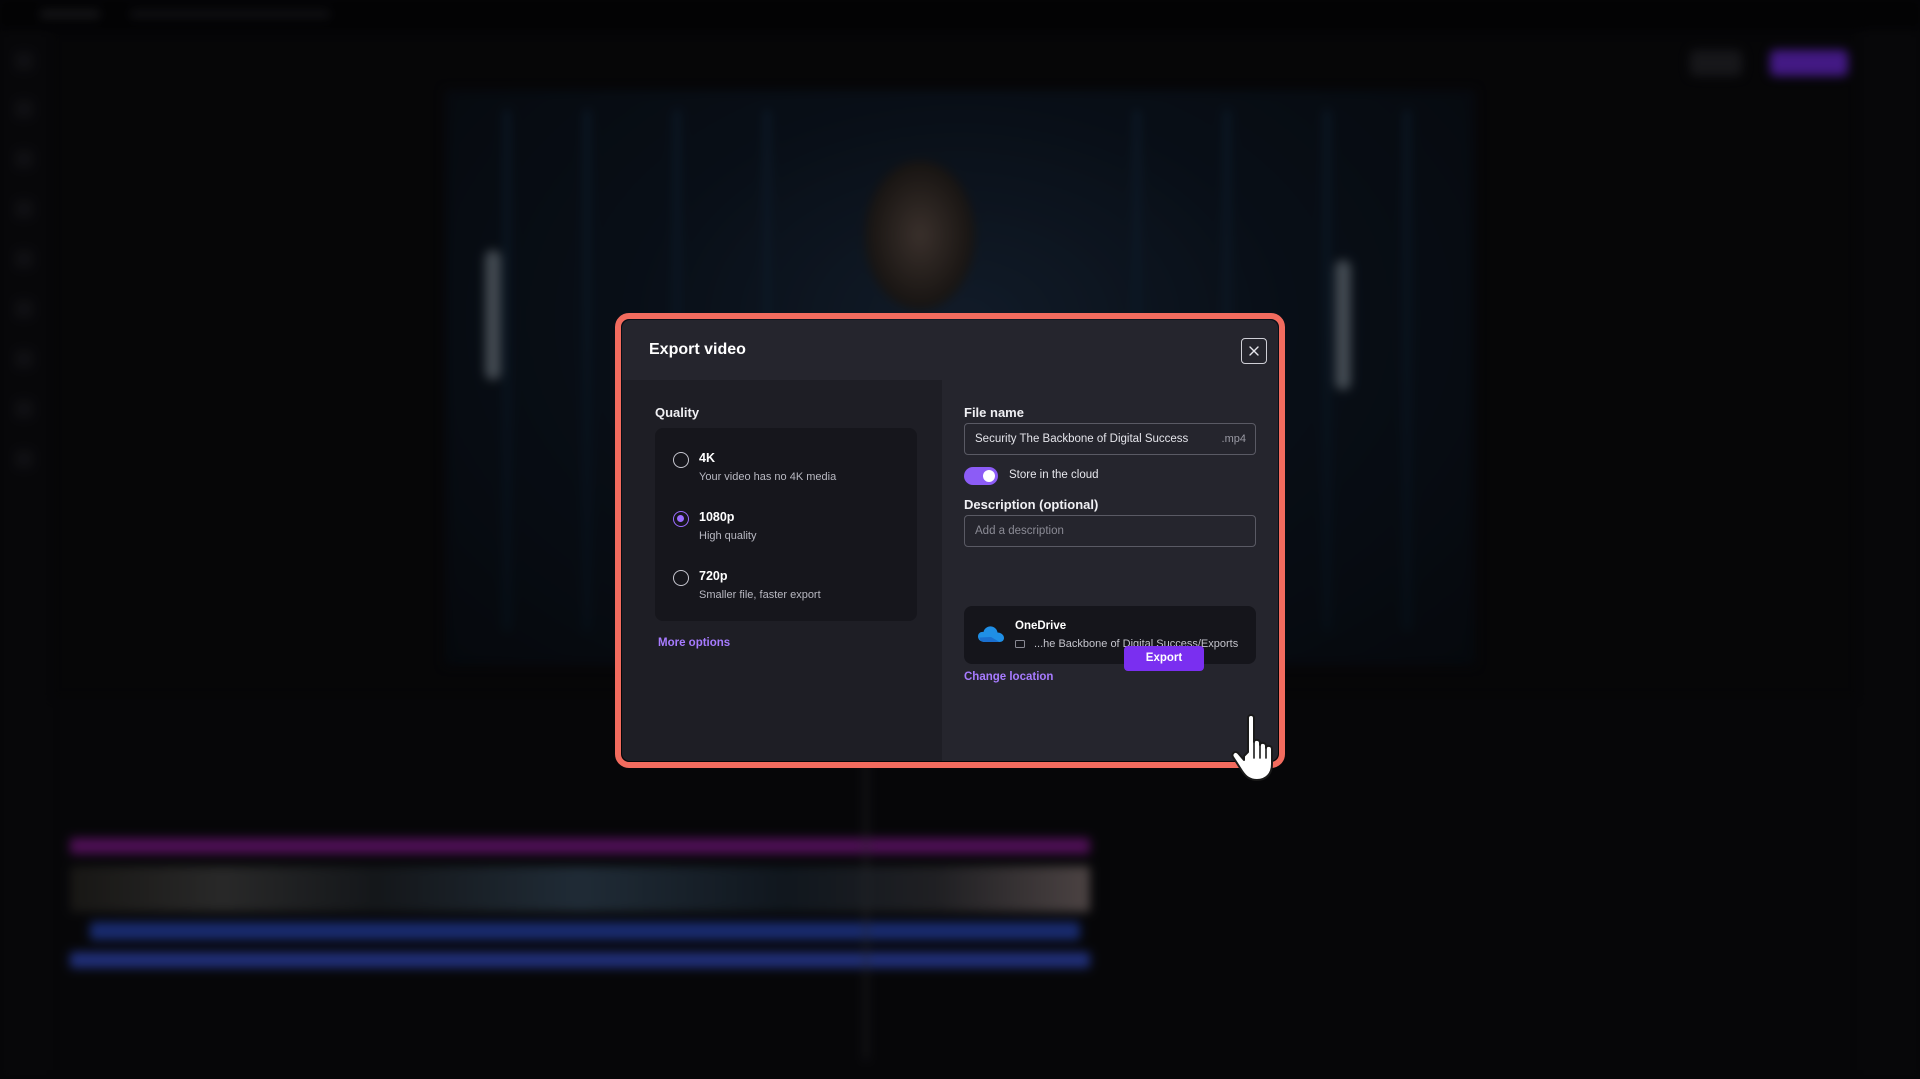  I want to click on store-in-cloud-label: Store in the cloud, so click(1054, 475).